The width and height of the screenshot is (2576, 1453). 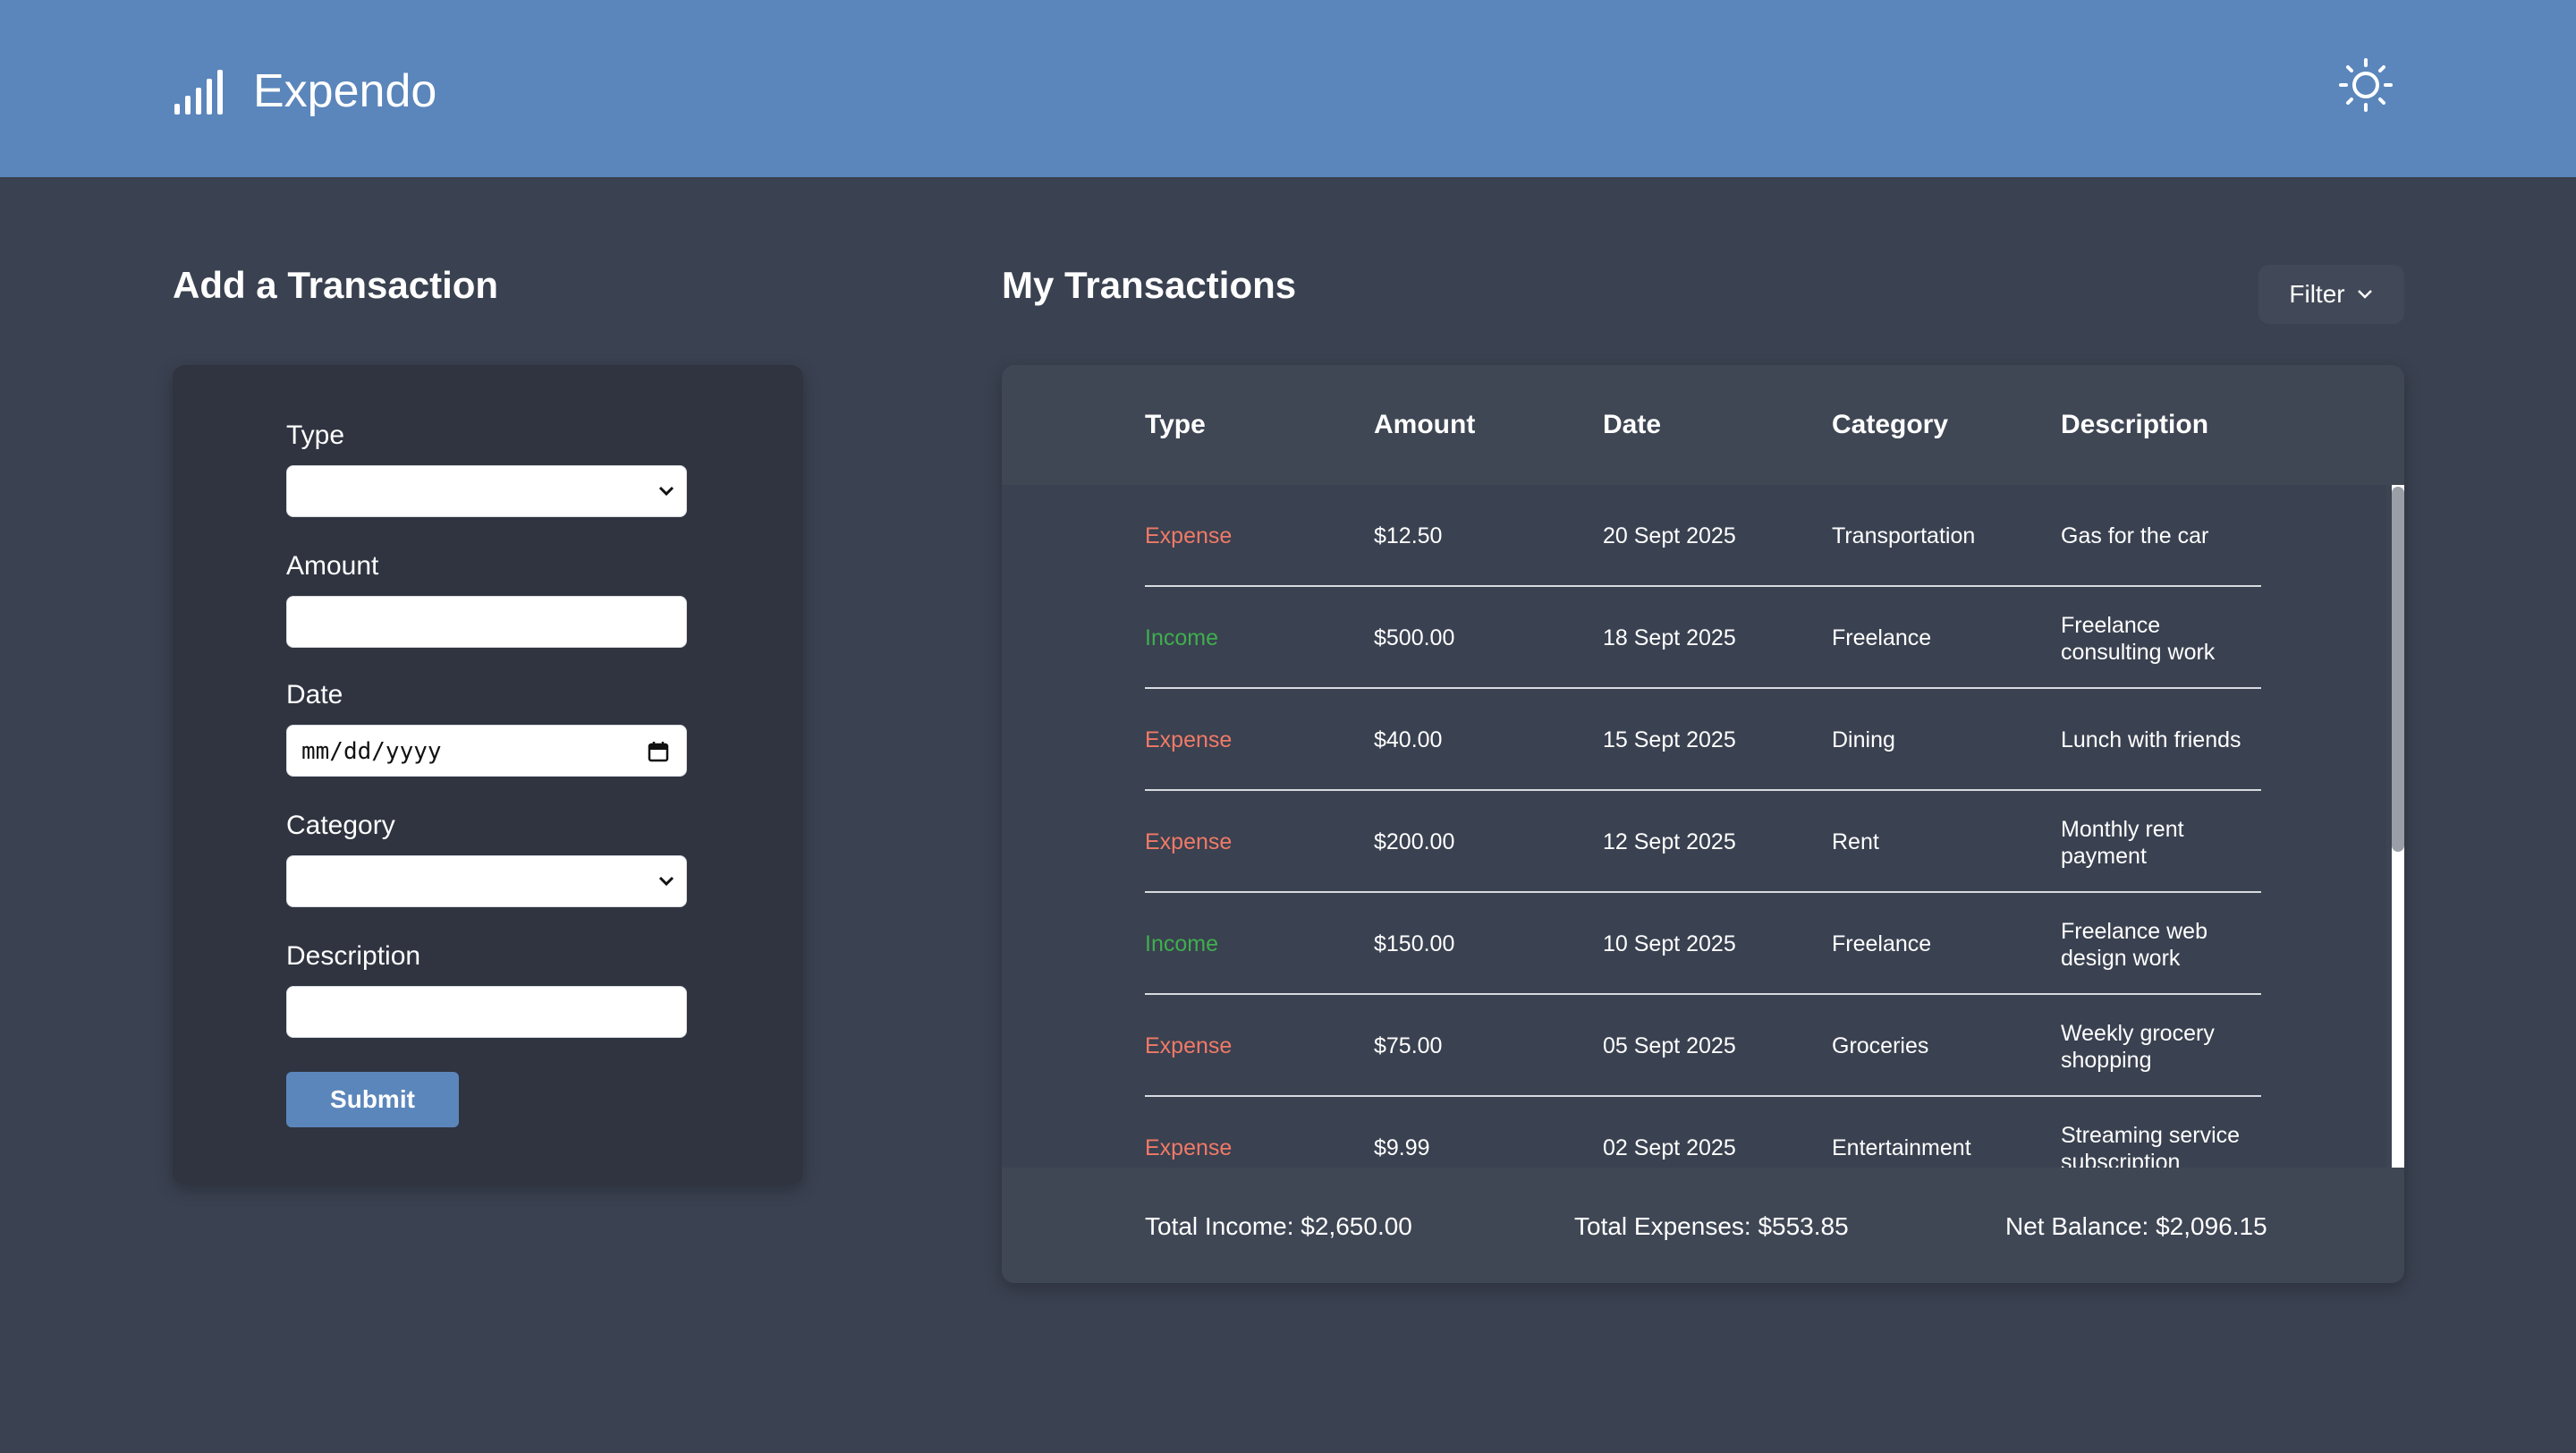 I want to click on cell-date: 15 Sept 2025, so click(x=1669, y=739).